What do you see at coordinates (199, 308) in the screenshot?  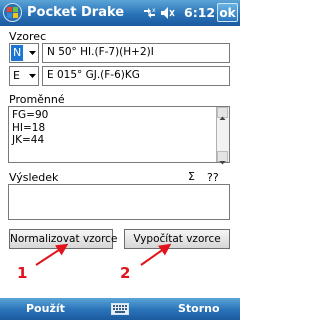 I see `cancel-softkey: Storno` at bounding box center [199, 308].